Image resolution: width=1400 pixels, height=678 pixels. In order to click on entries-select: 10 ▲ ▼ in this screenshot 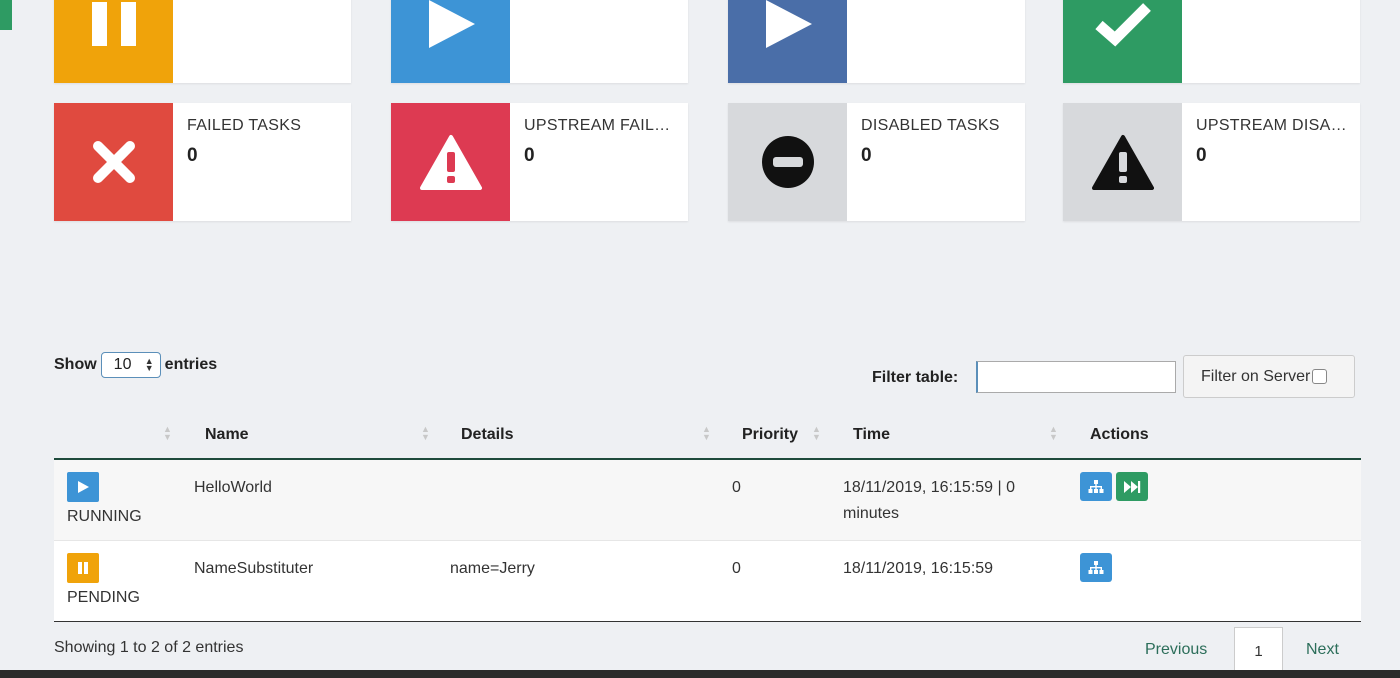, I will do `click(130, 365)`.